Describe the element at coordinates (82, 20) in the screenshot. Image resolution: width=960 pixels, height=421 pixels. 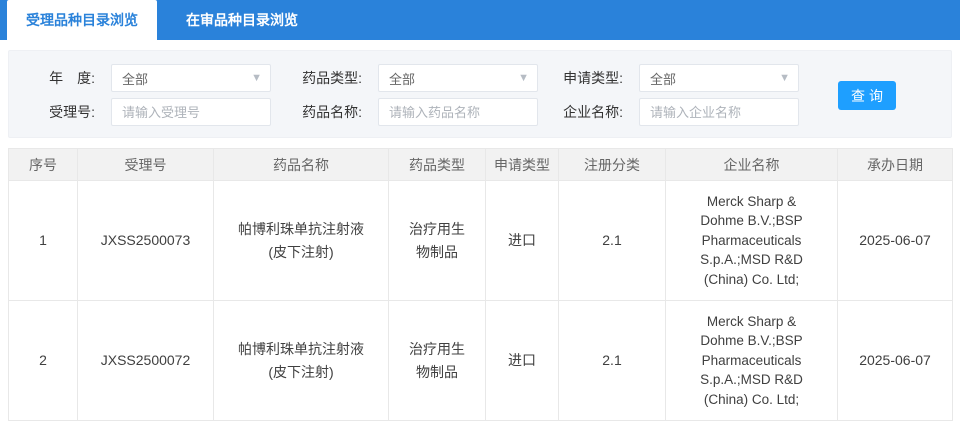
I see `tab-accepted-catalog: 受理品种目录浏览` at that location.